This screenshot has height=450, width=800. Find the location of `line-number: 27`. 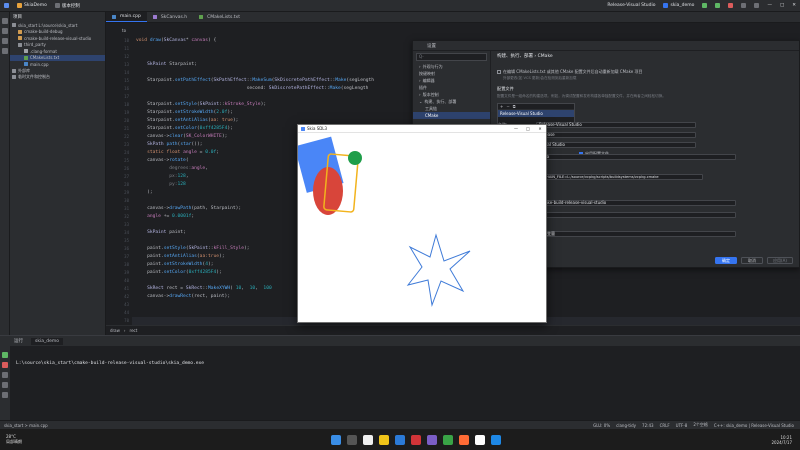

line-number: 27 is located at coordinates (126, 176).